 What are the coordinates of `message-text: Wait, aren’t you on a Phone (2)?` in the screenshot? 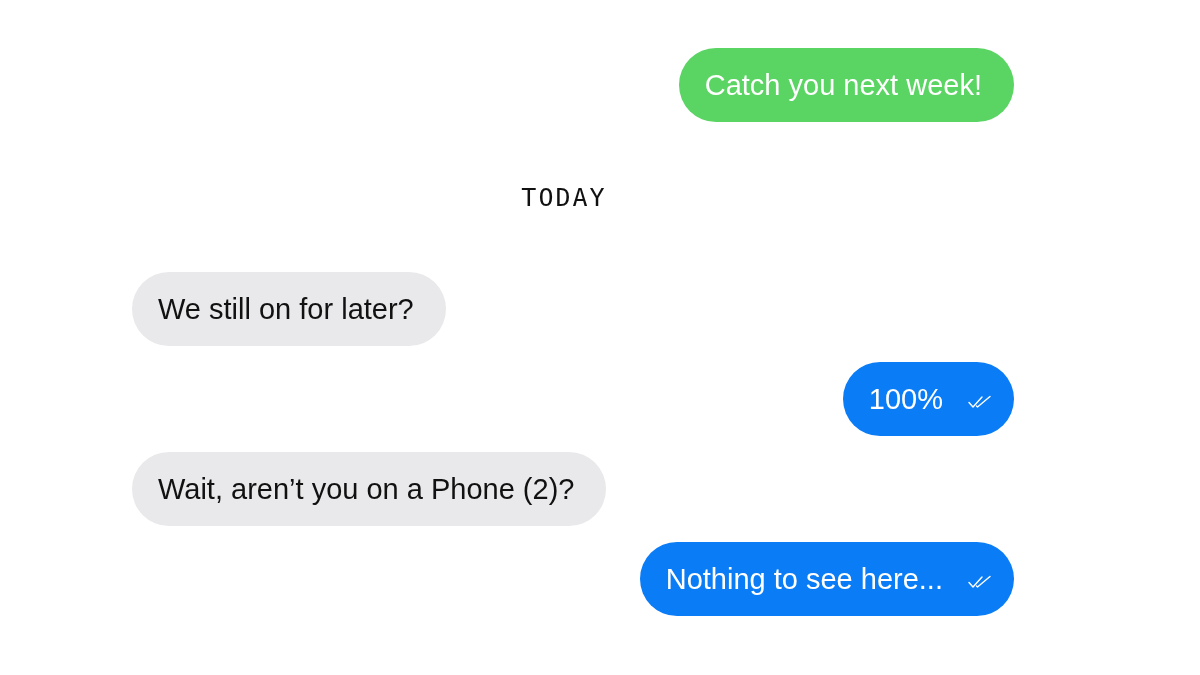 It's located at (366, 489).